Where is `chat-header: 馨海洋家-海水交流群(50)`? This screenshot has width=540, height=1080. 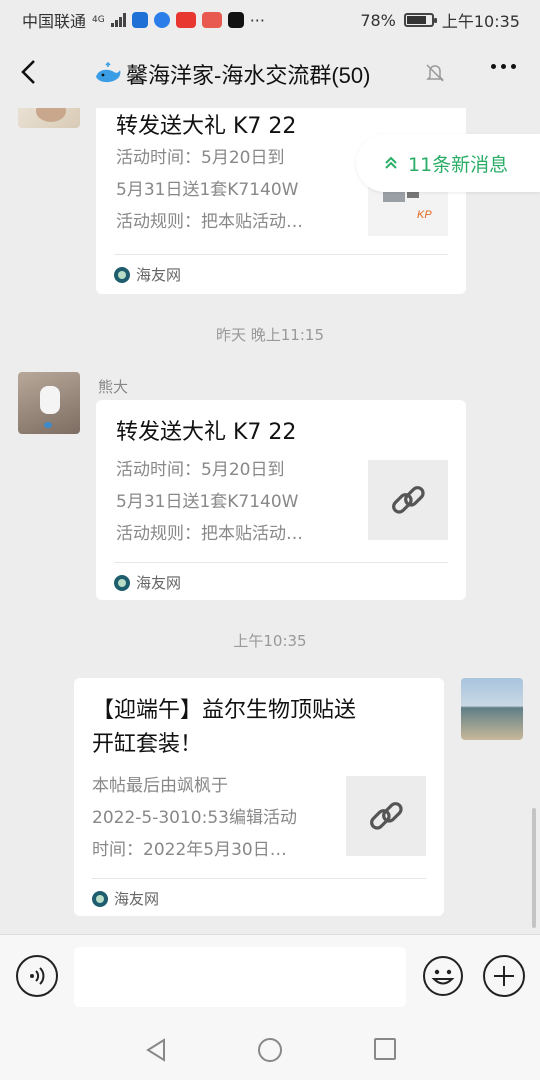 chat-header: 馨海洋家-海水交流群(50) is located at coordinates (270, 72).